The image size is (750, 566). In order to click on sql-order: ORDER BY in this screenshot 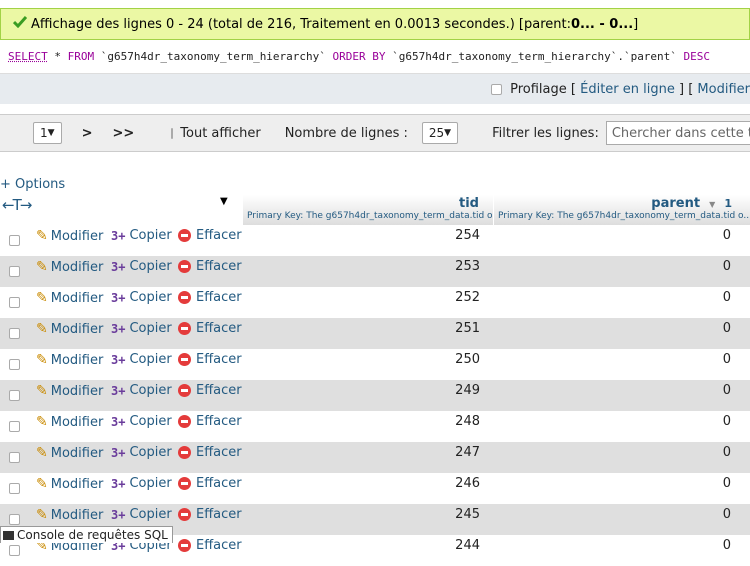, I will do `click(359, 56)`.